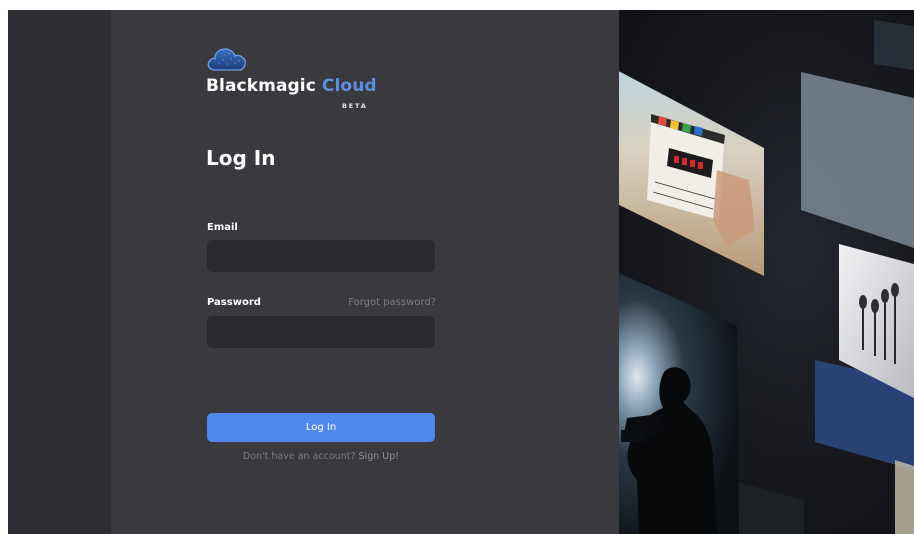 The height and width of the screenshot is (534, 914). What do you see at coordinates (349, 86) in the screenshot?
I see `brand-name-accent: Cloud` at bounding box center [349, 86].